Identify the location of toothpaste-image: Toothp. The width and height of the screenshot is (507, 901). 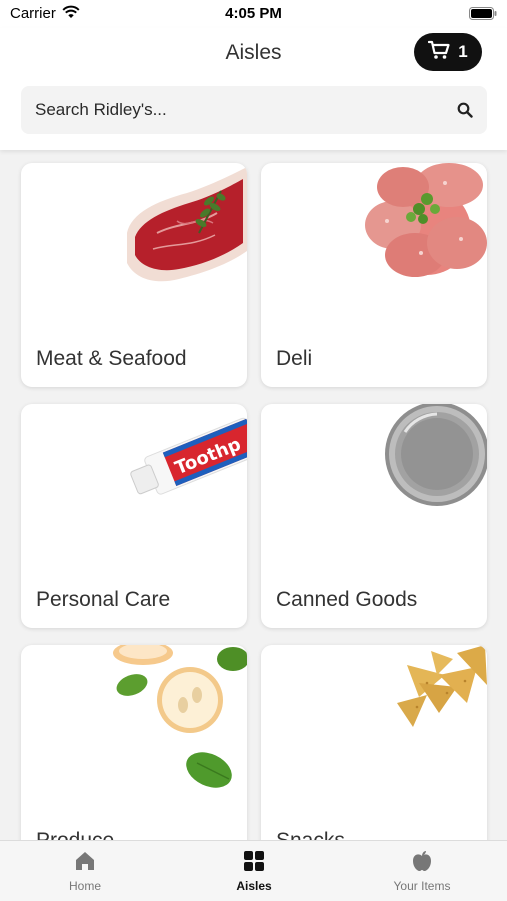
(187, 461).